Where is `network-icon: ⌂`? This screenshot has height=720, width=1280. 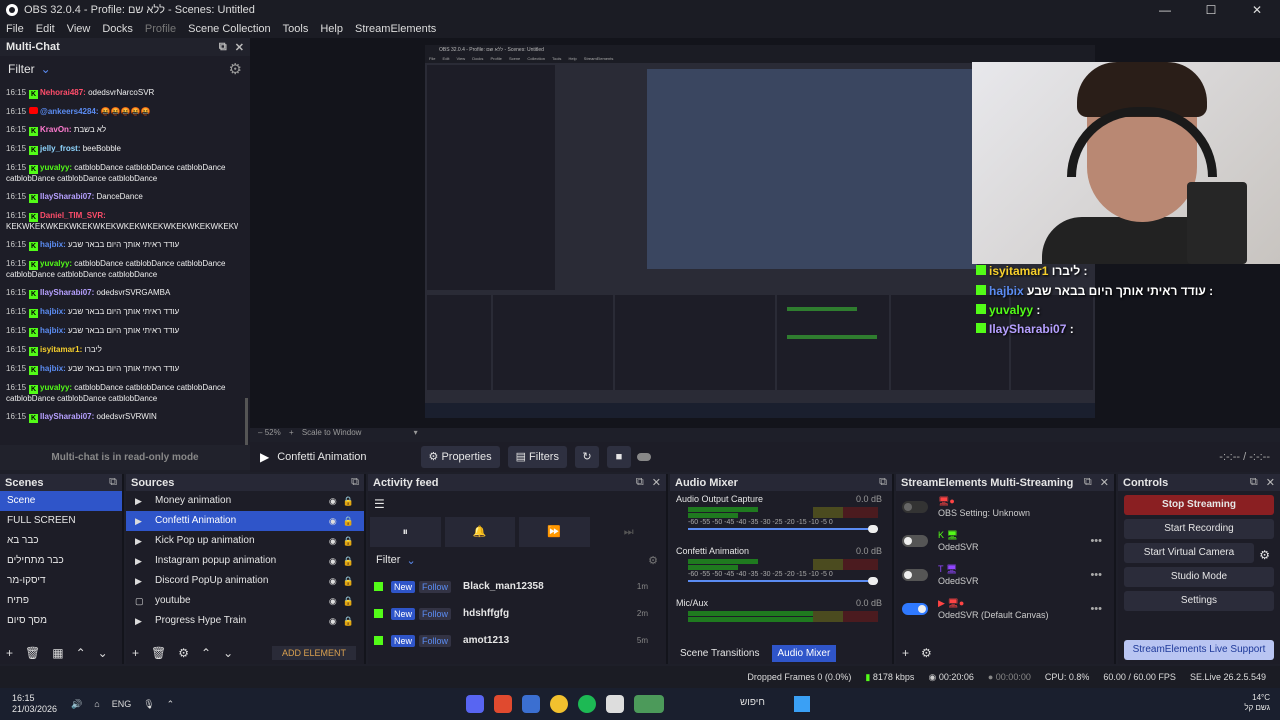 network-icon: ⌂ is located at coordinates (96, 704).